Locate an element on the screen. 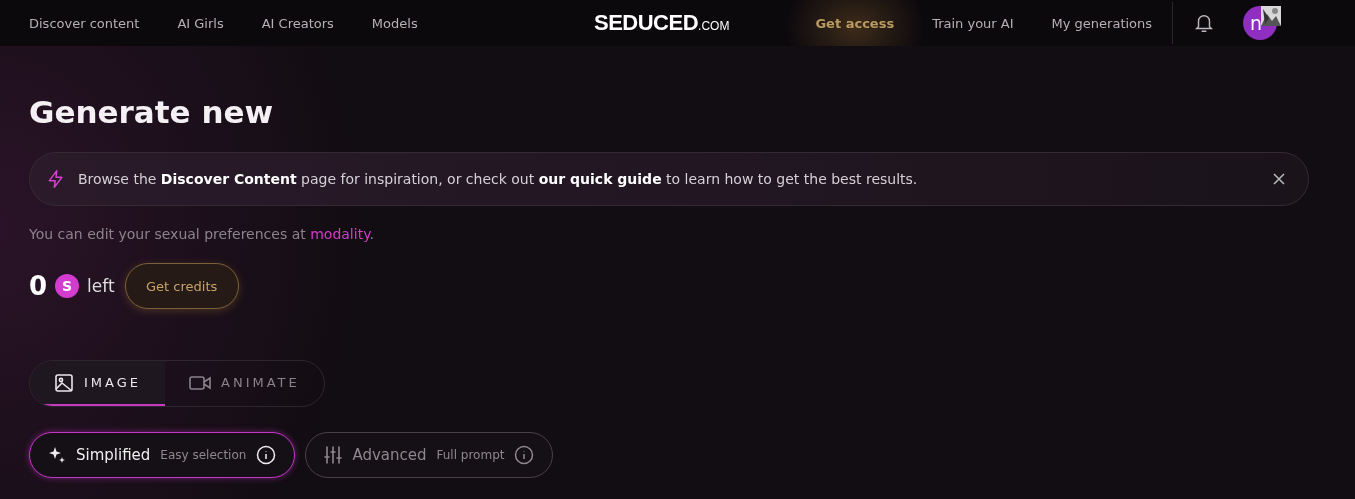  page-title: Generate new is located at coordinates (152, 112).